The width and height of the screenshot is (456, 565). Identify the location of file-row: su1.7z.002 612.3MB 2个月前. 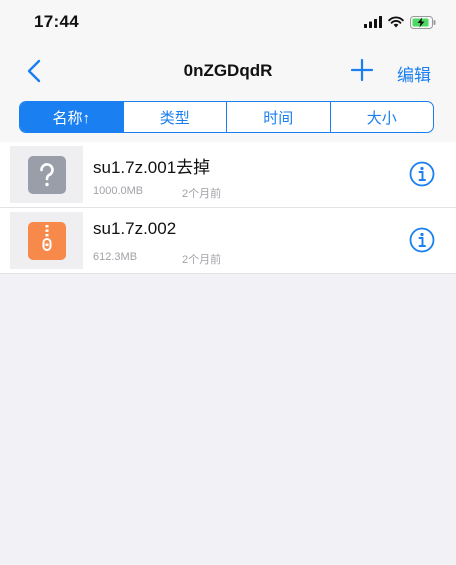
(228, 241).